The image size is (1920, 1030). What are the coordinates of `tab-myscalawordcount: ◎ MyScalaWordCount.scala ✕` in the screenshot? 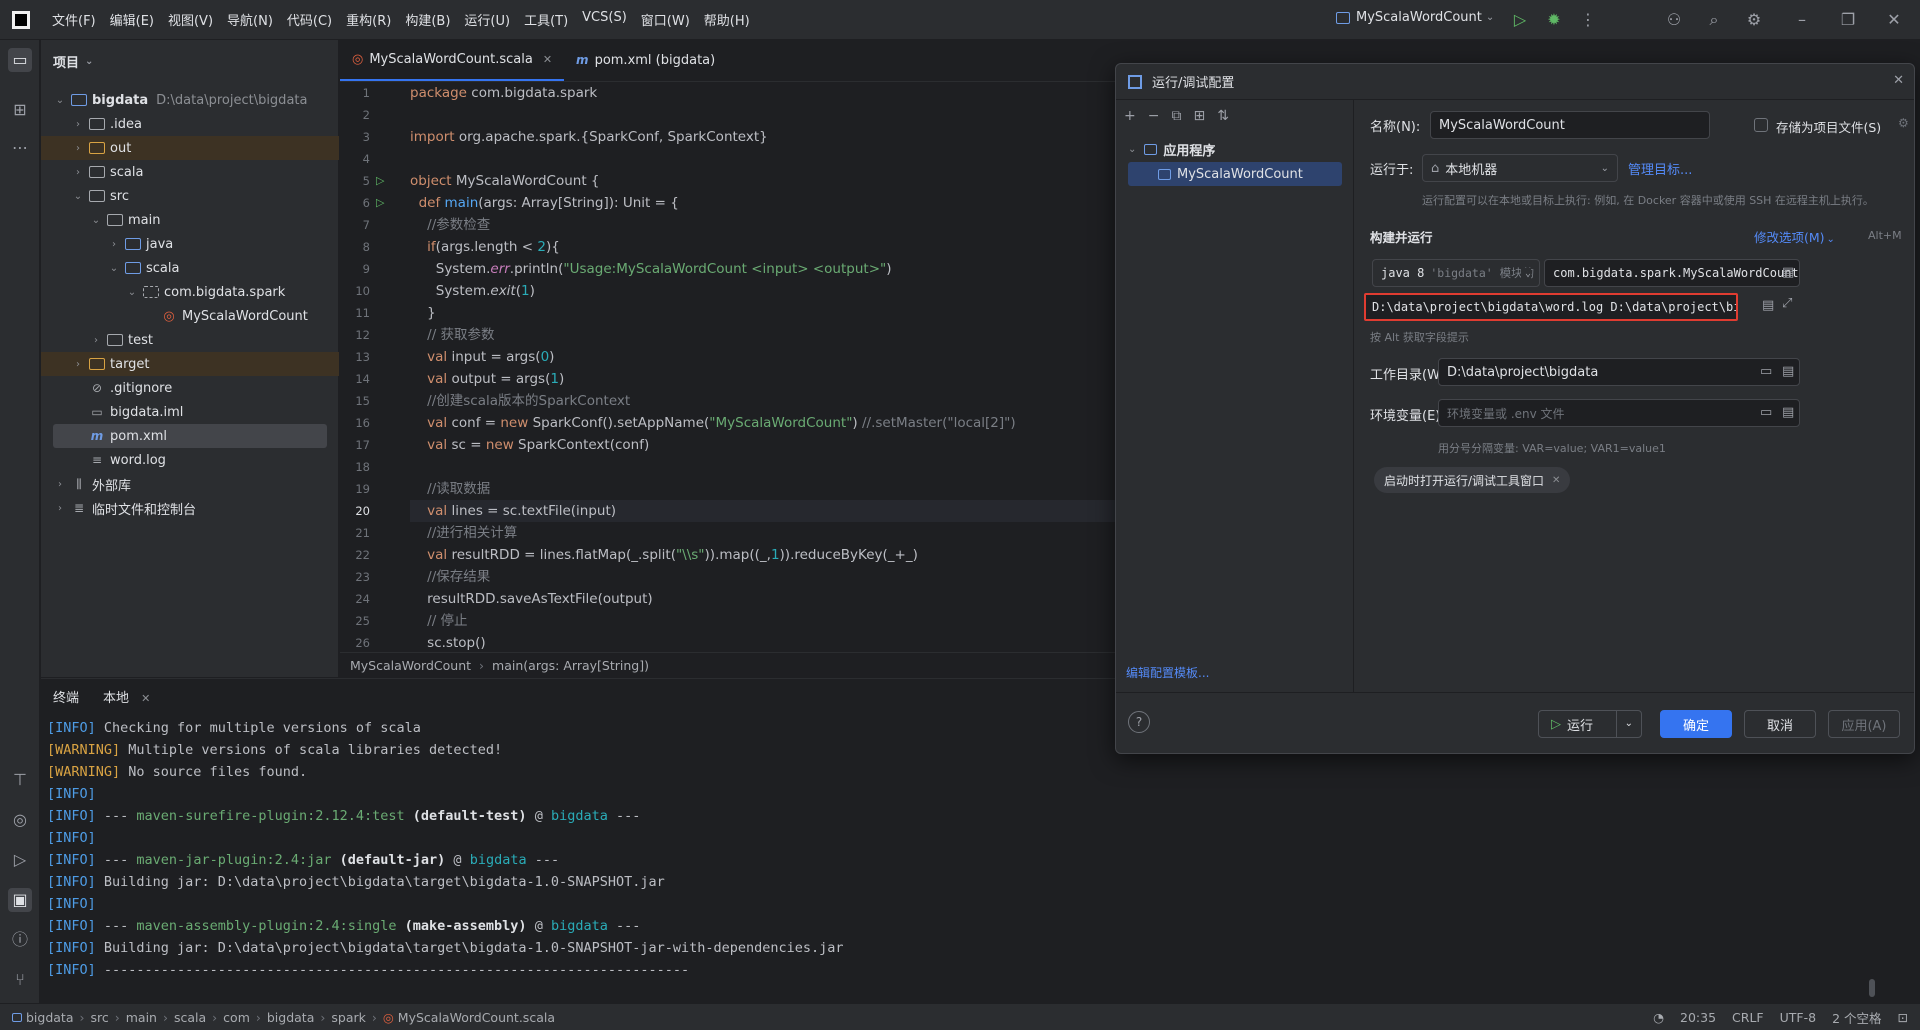 It's located at (452, 60).